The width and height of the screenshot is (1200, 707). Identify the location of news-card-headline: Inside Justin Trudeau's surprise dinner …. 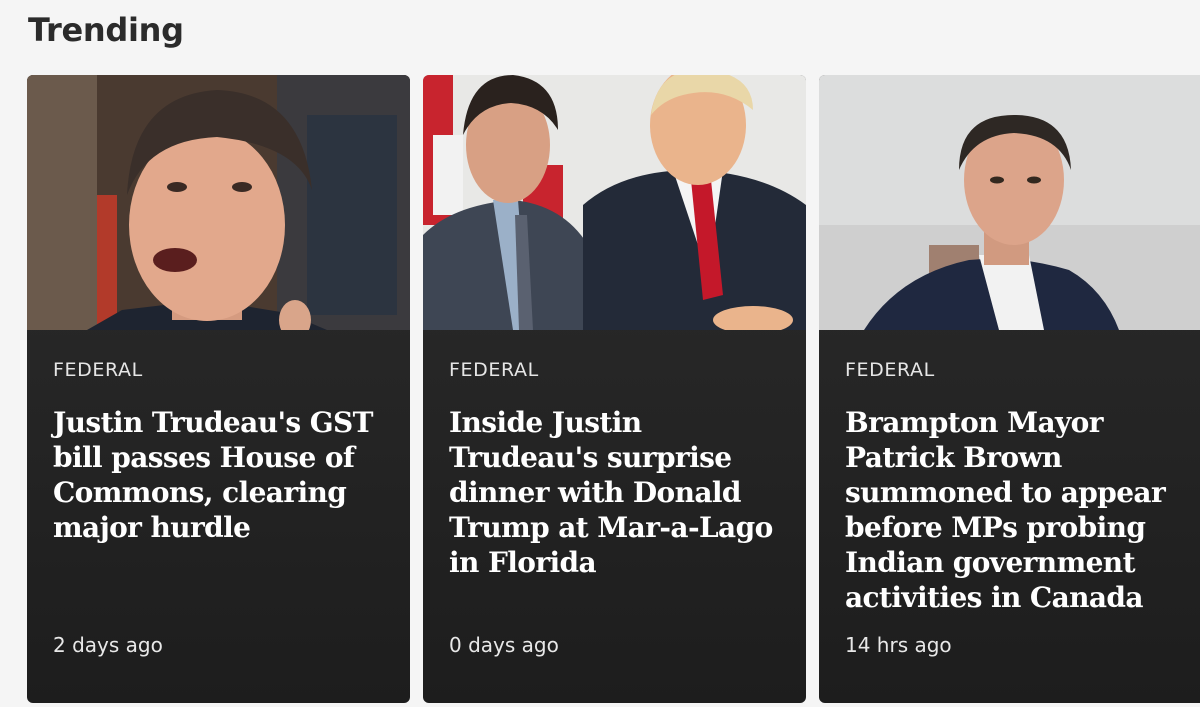
(614, 492).